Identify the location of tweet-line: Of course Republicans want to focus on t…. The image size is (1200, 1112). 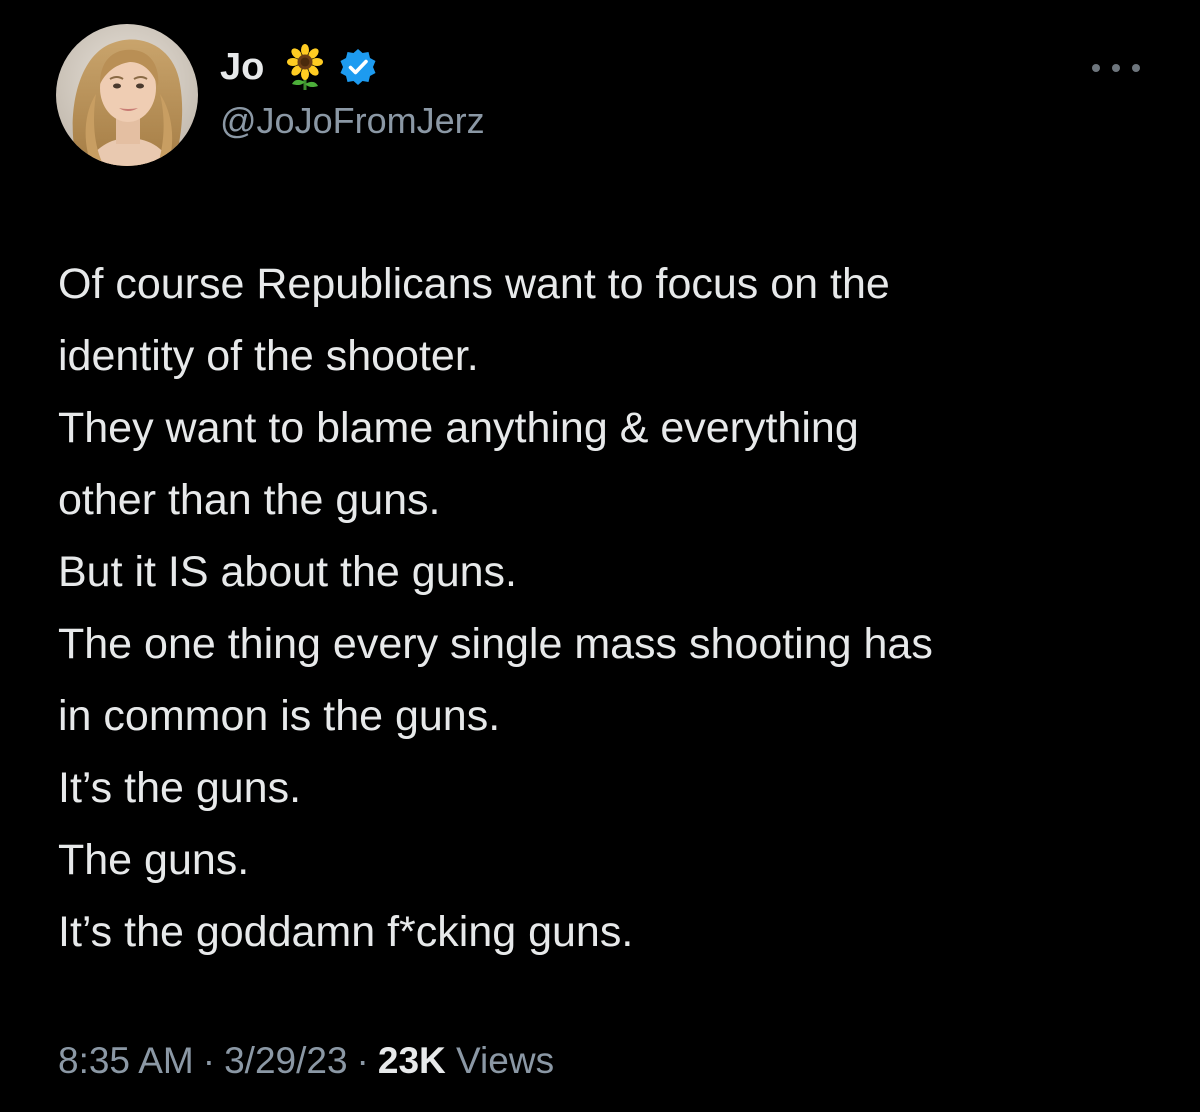
(474, 284).